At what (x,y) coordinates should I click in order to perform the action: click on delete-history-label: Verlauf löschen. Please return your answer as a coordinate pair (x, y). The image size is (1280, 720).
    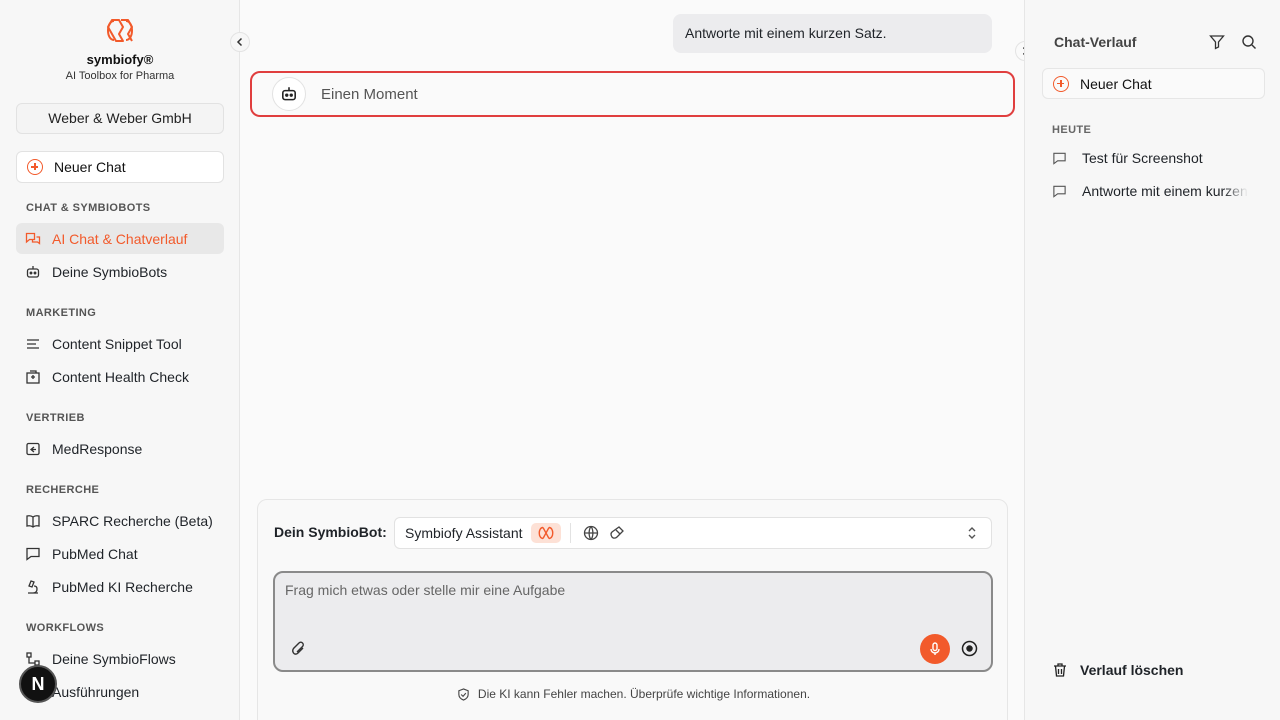
    Looking at the image, I should click on (1132, 670).